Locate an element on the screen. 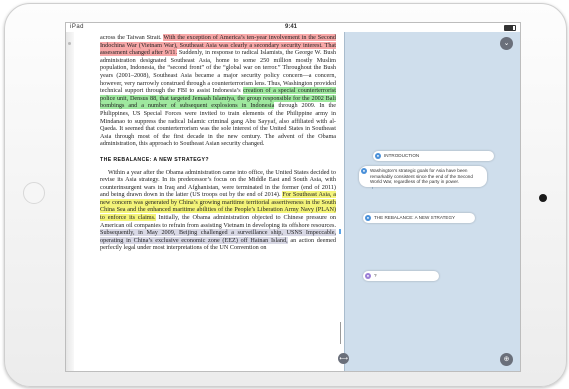 Image resolution: width=569 pixels, height=389 pixels. camera-icon is located at coordinates (543, 198).